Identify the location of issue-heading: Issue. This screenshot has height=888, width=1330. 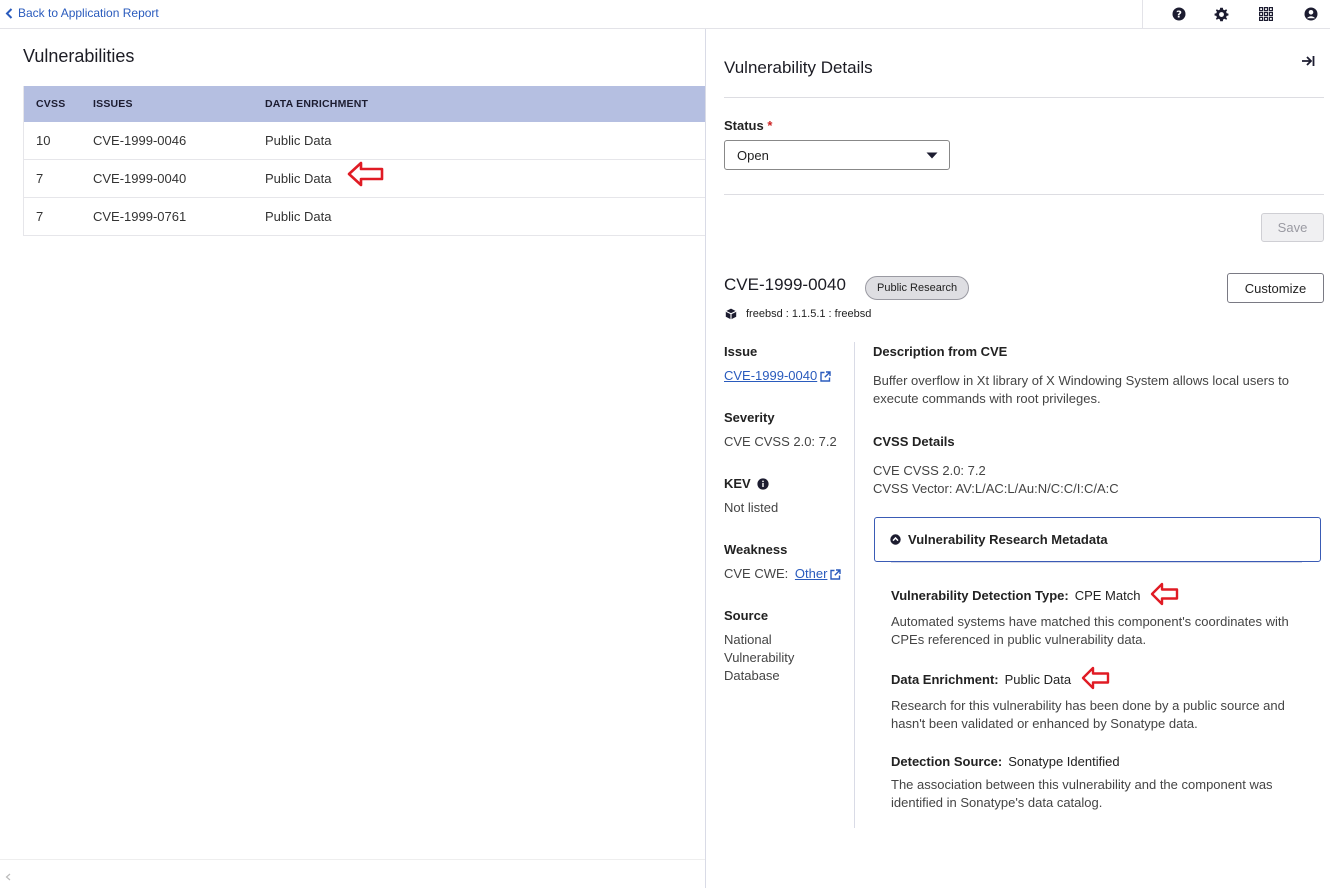
(741, 351).